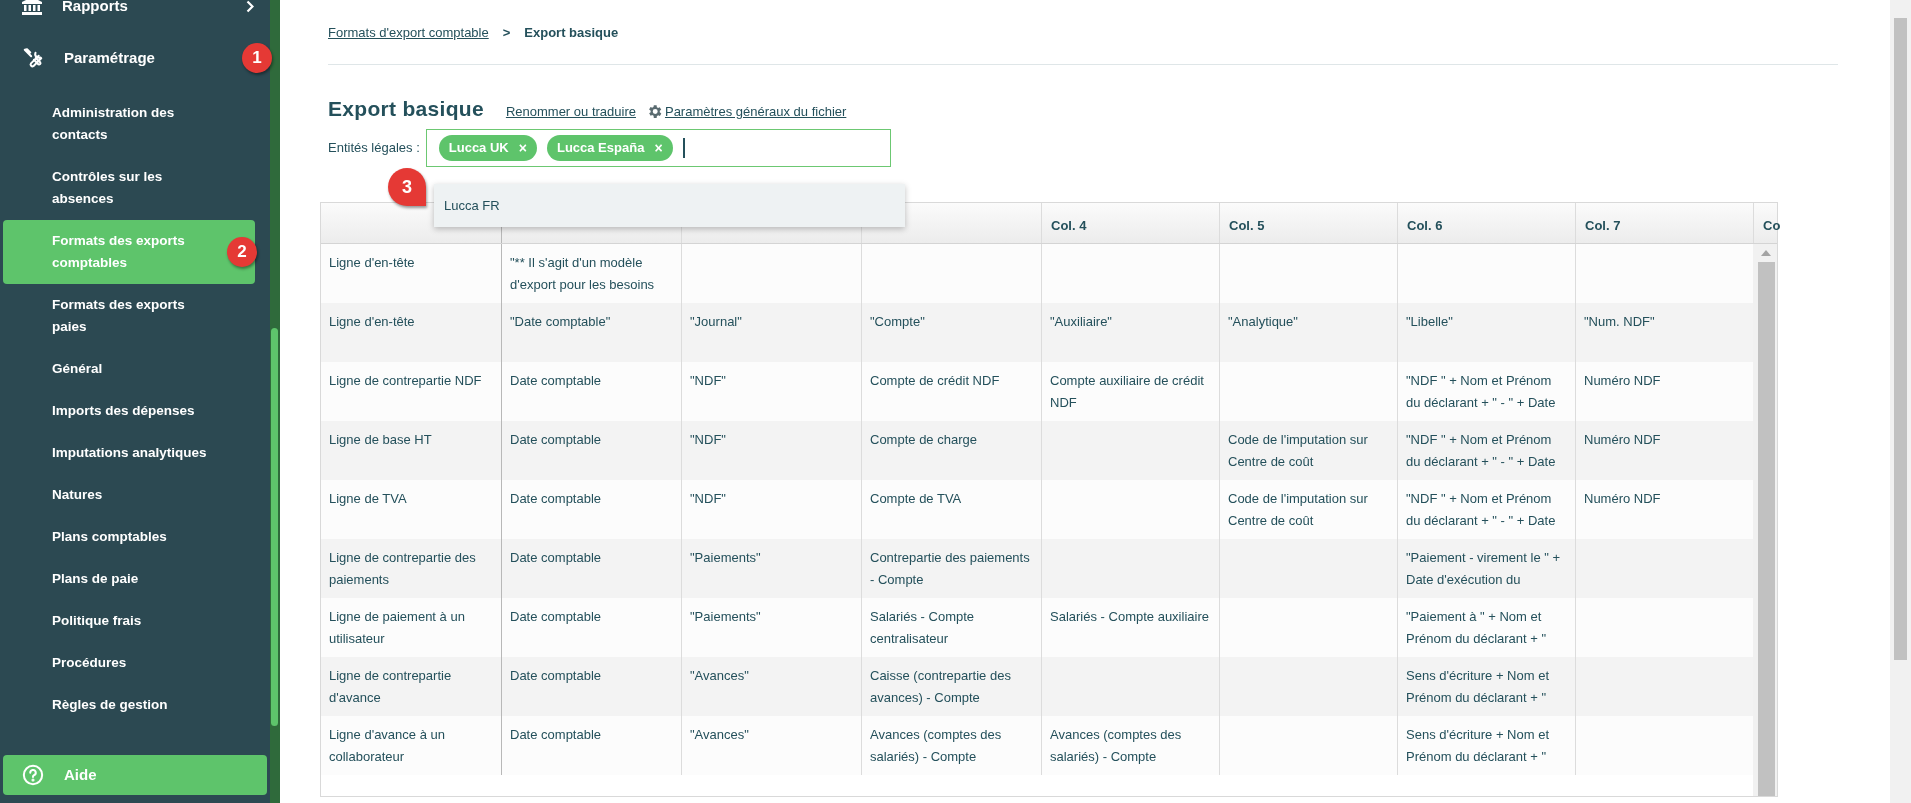 The height and width of the screenshot is (803, 1911). I want to click on sidebar-item: Règles de gestion, so click(129, 705).